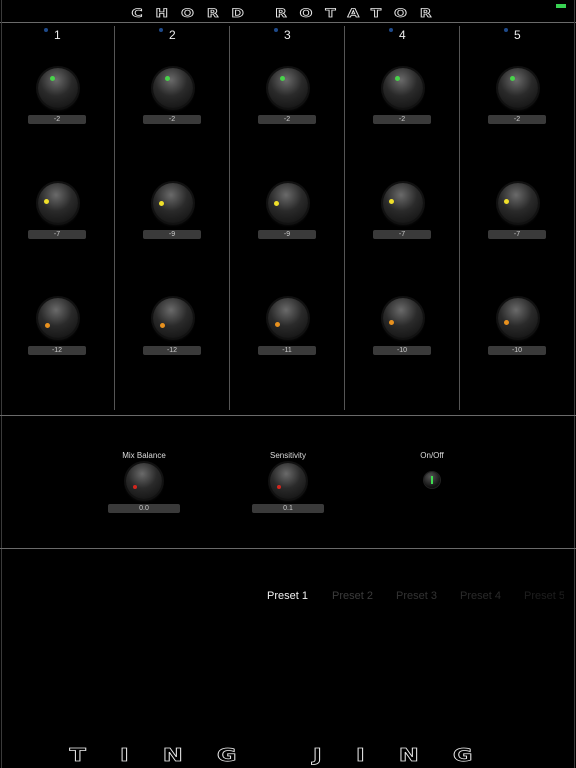 This screenshot has height=768, width=576. Describe the element at coordinates (405, 320) in the screenshot. I see `knob-c4-r3` at that location.